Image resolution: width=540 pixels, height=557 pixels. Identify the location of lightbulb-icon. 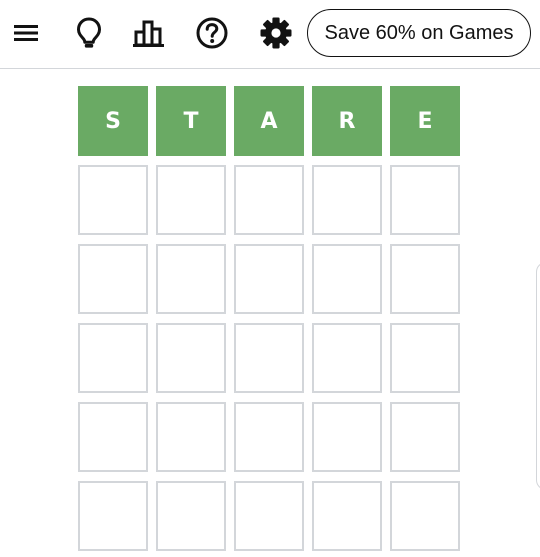
(89, 33).